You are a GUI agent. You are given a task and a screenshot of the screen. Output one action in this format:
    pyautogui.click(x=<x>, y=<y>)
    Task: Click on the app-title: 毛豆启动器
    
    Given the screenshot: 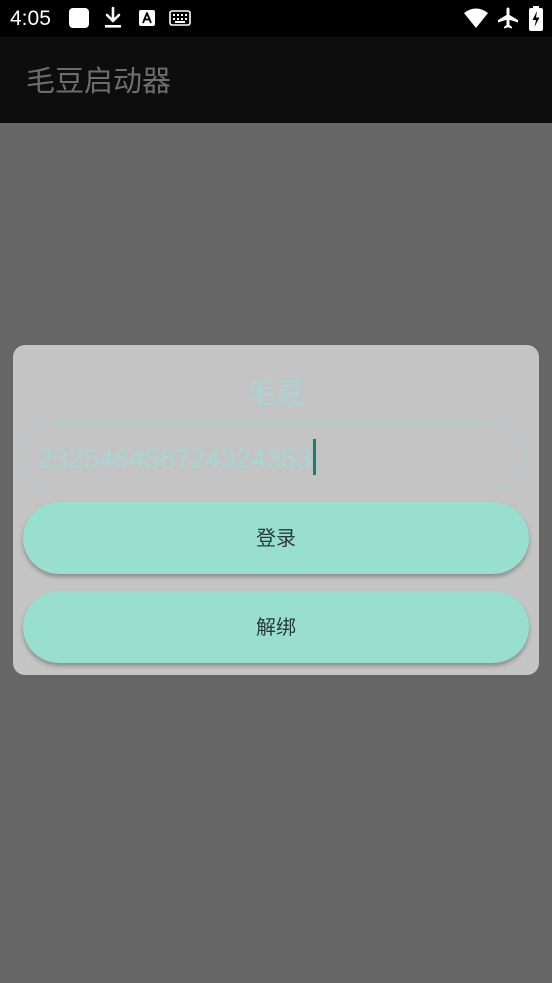 What is the action you would take?
    pyautogui.click(x=99, y=81)
    